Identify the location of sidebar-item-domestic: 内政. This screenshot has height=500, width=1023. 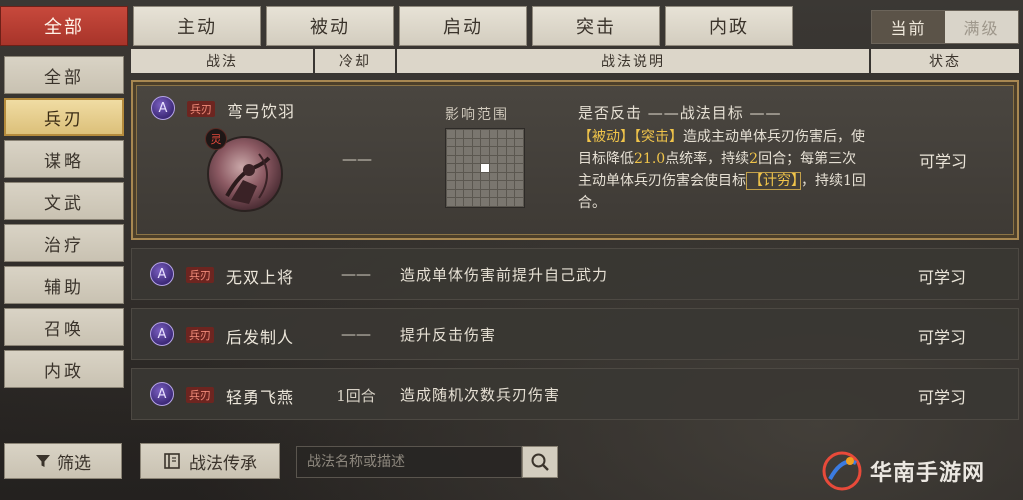
(64, 369).